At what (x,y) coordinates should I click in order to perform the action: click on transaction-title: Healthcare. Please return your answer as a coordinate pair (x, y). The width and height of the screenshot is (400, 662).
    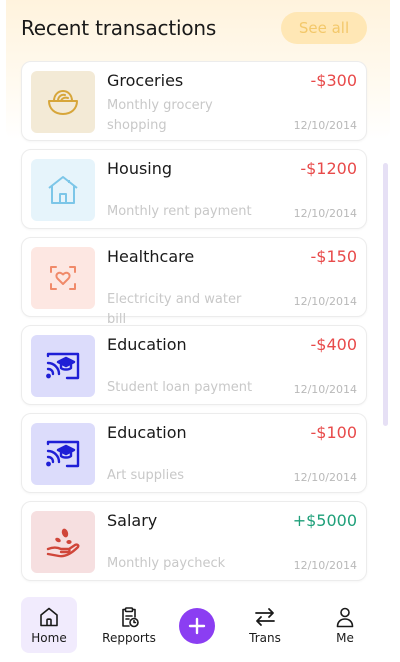
    Looking at the image, I should click on (151, 256).